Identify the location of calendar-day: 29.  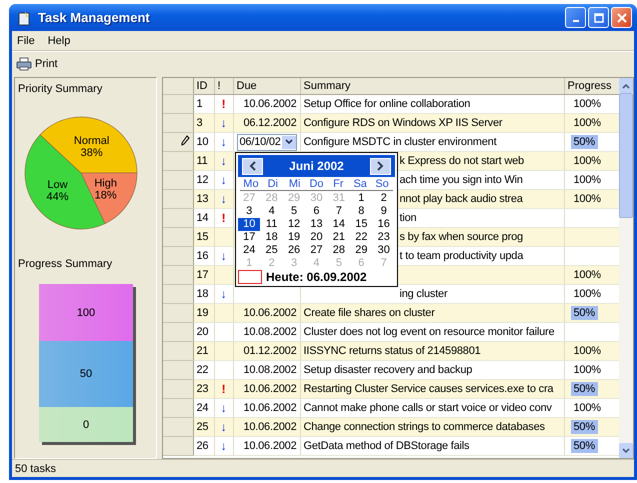
(361, 250).